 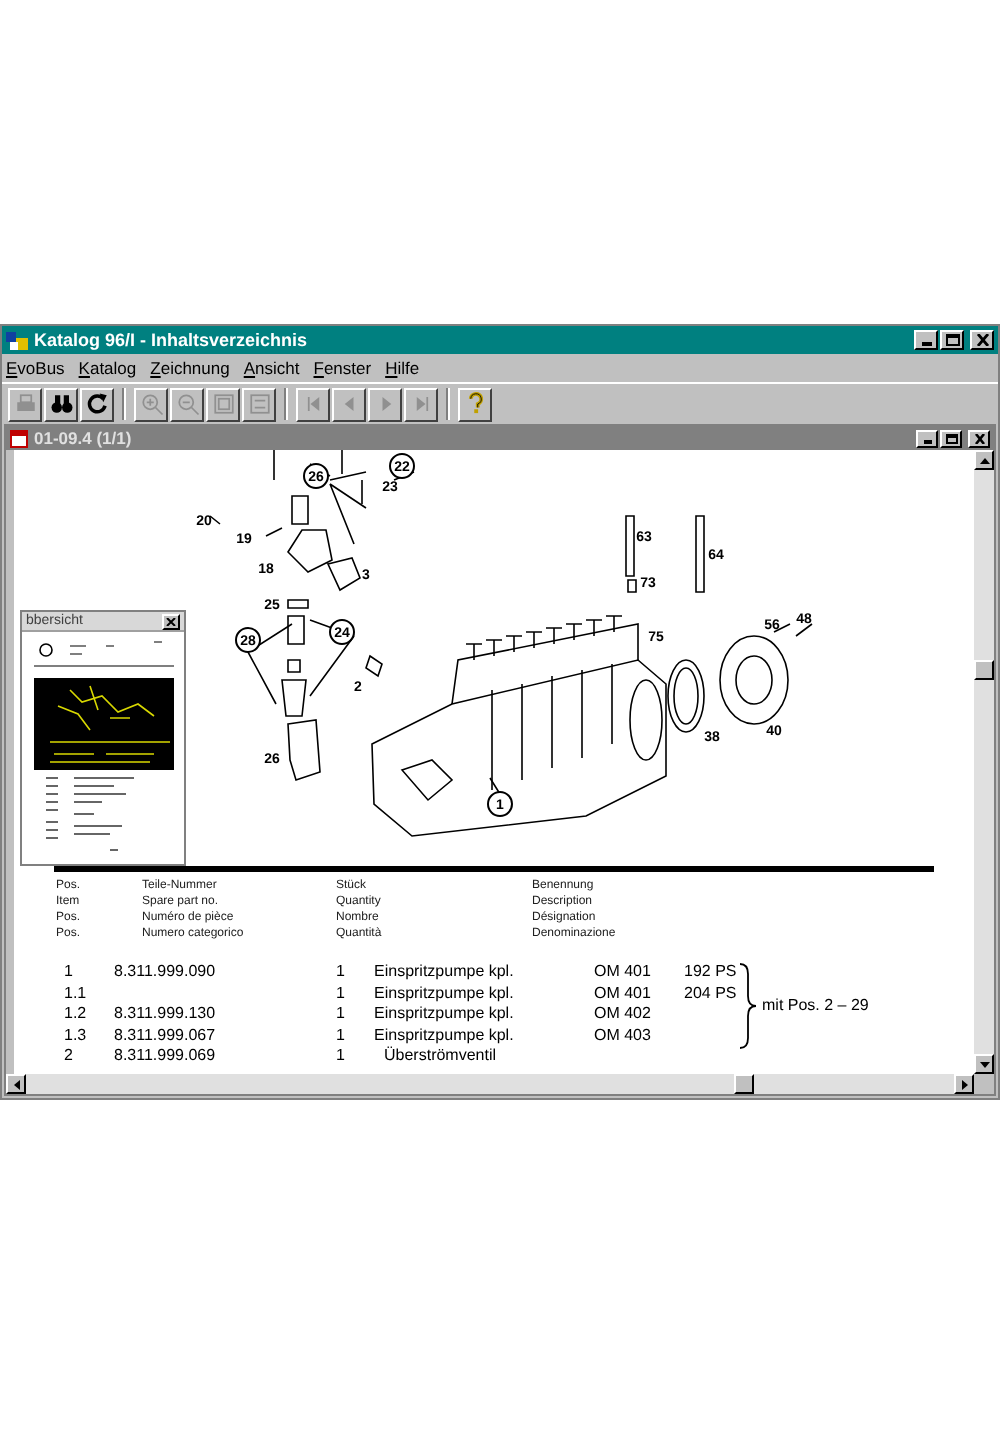 What do you see at coordinates (165, 1035) in the screenshot?
I see `part-number: 8.311.999.067` at bounding box center [165, 1035].